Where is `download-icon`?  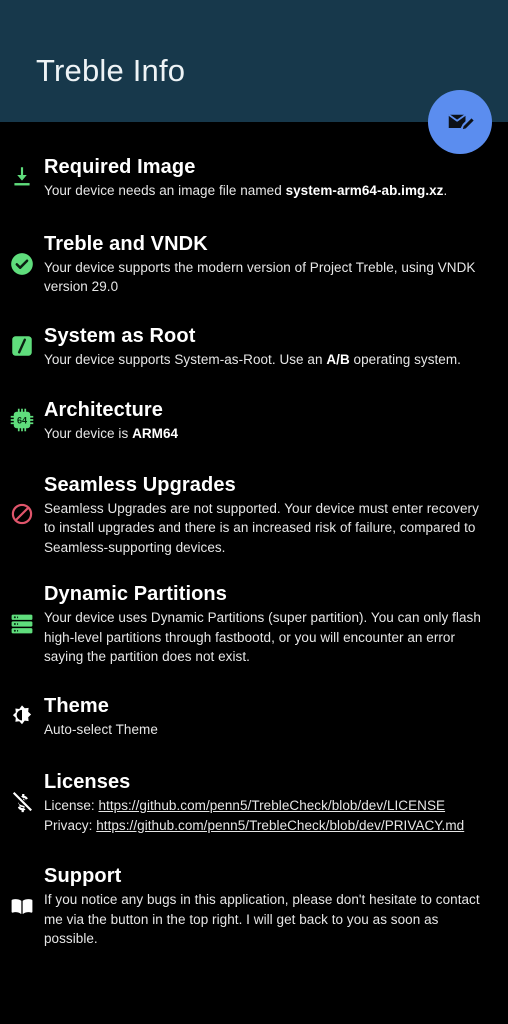
download-icon is located at coordinates (22, 177).